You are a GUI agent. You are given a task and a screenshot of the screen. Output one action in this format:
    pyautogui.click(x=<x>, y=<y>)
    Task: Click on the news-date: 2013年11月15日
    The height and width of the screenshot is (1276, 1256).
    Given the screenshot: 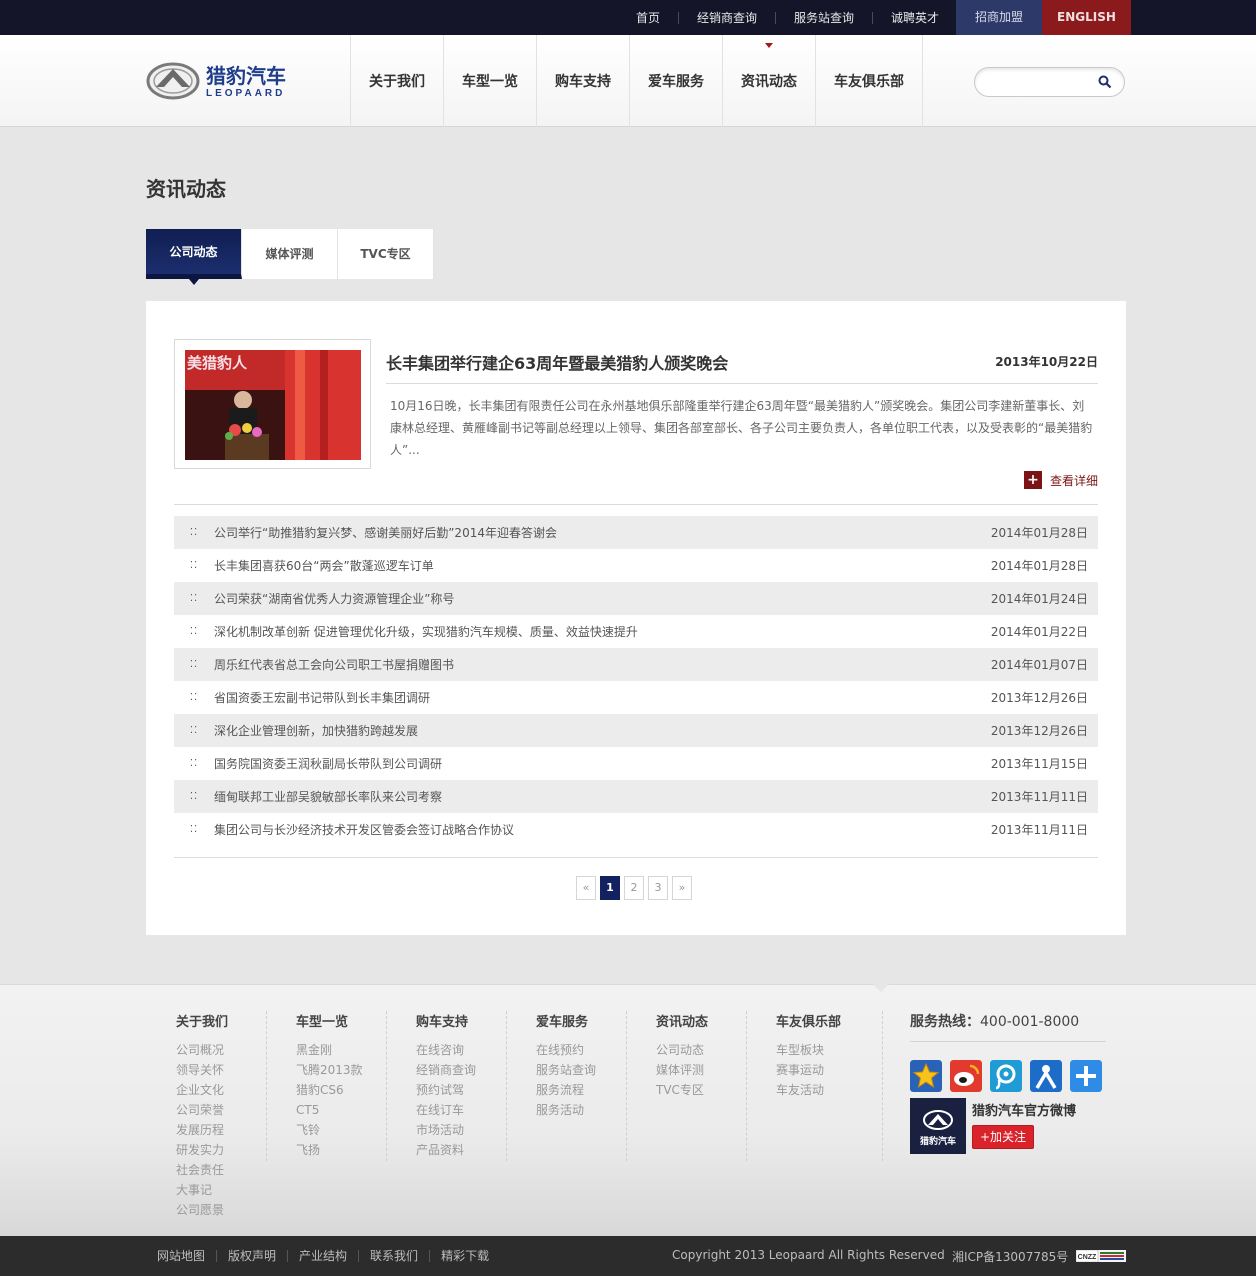 What is the action you would take?
    pyautogui.click(x=1039, y=764)
    